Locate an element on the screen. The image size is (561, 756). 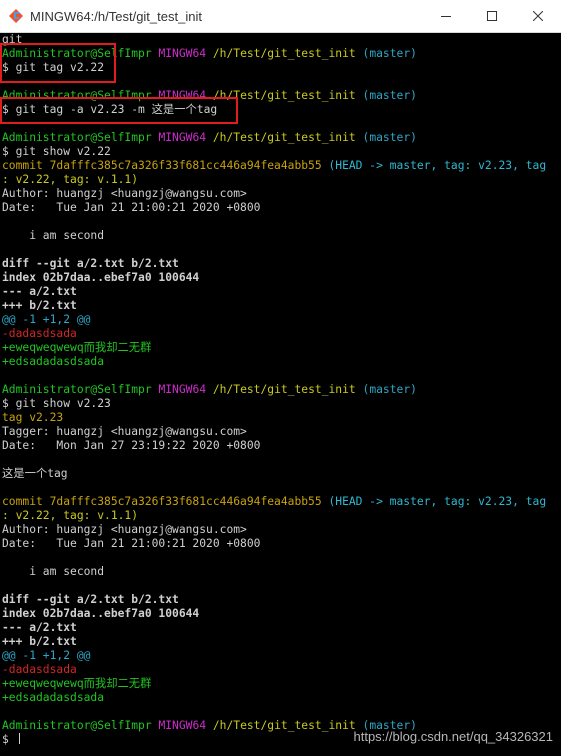
minimize-button is located at coordinates (446, 16).